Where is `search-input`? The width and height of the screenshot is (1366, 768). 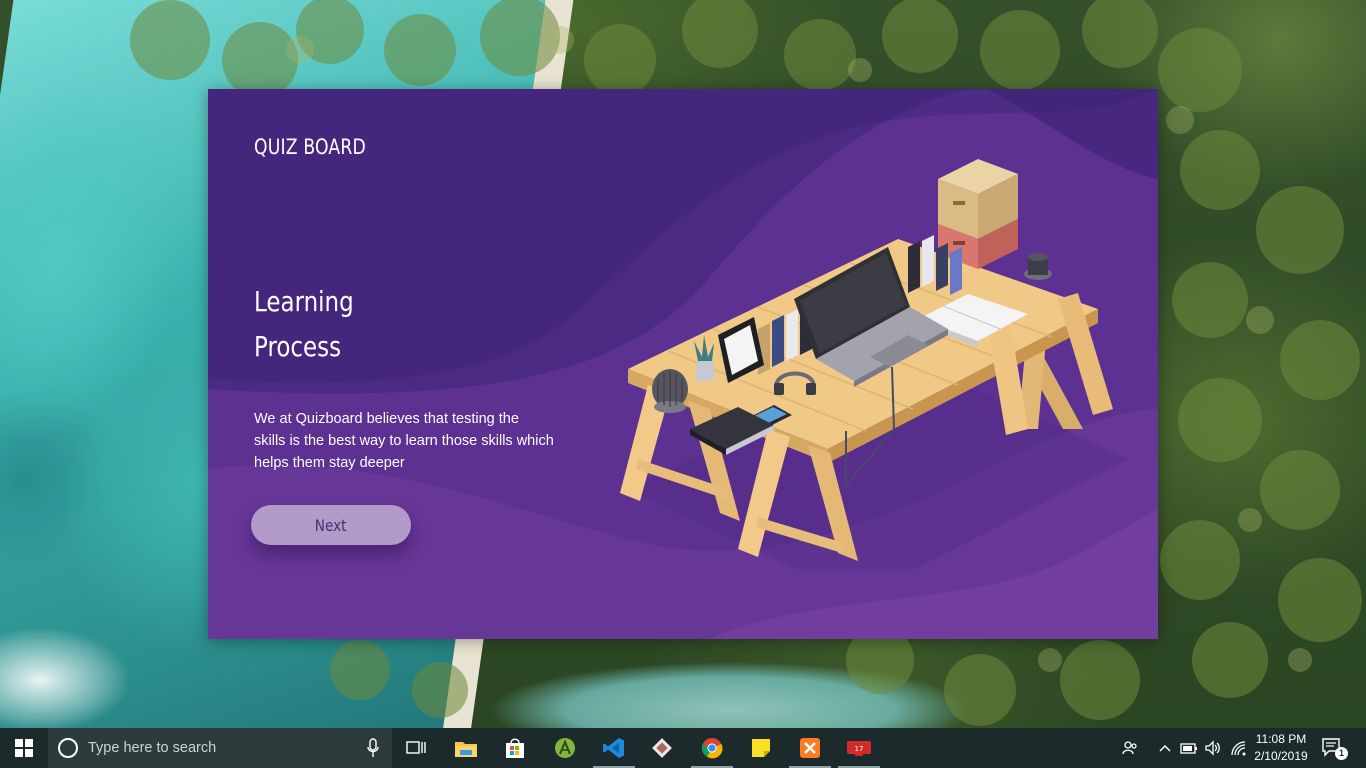 search-input is located at coordinates (218, 748).